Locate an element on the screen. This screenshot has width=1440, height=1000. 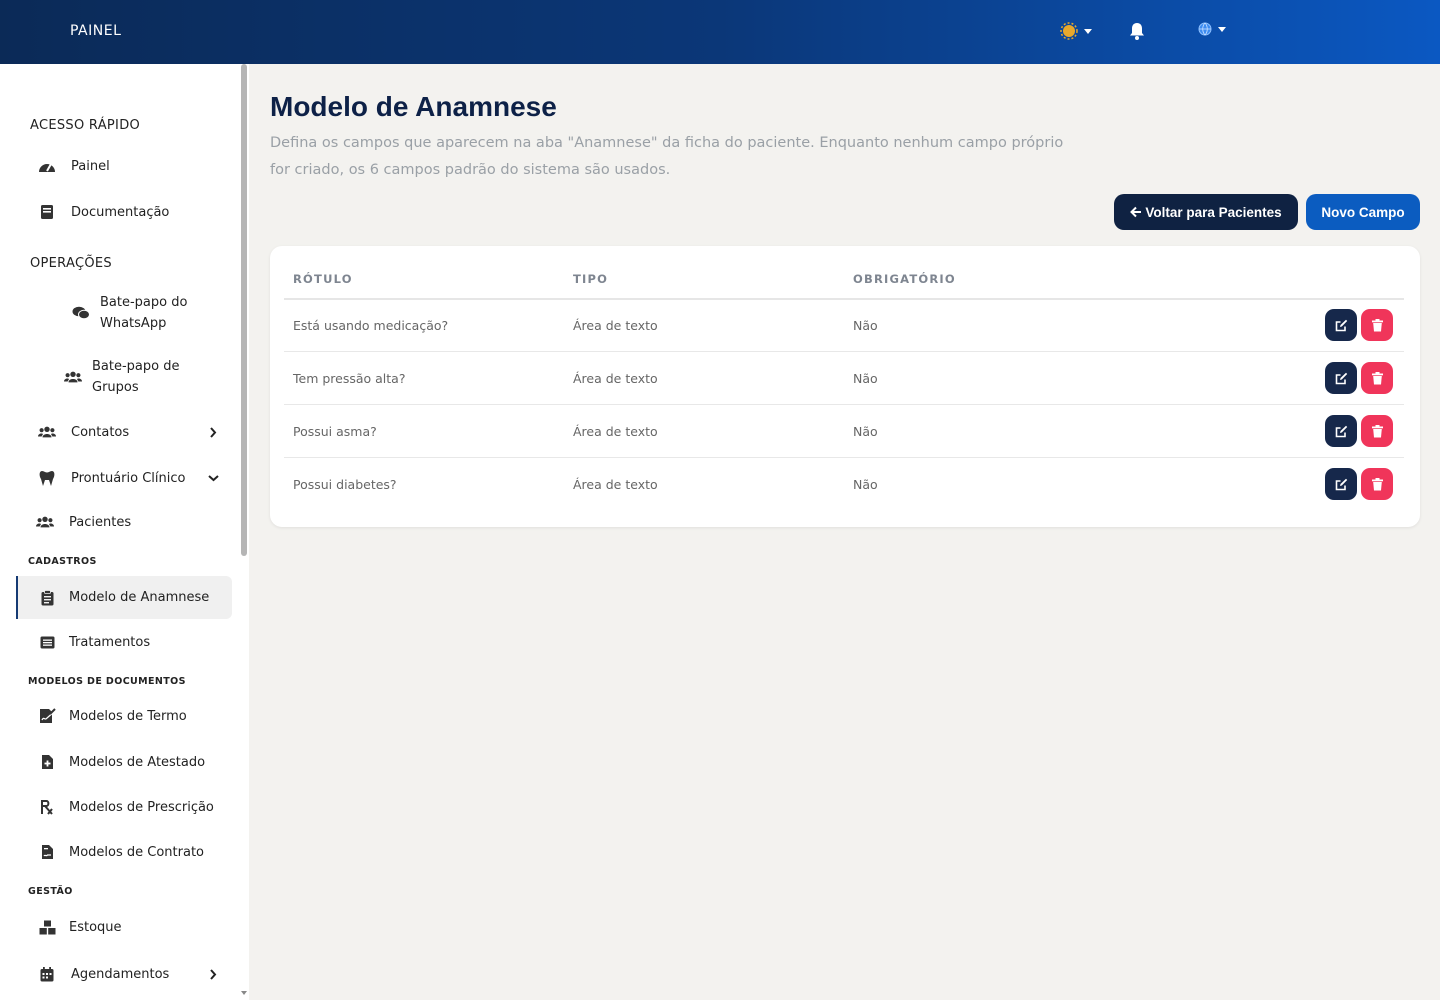
cell-label: Possui asma? is located at coordinates (335, 431).